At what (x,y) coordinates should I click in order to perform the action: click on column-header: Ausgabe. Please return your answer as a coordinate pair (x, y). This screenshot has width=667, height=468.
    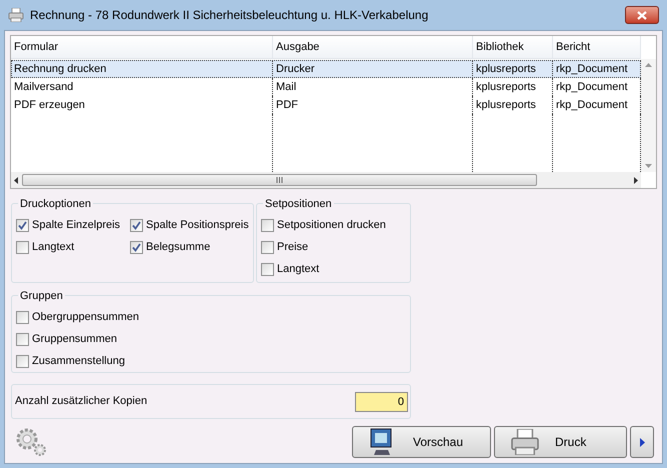
    Looking at the image, I should click on (373, 47).